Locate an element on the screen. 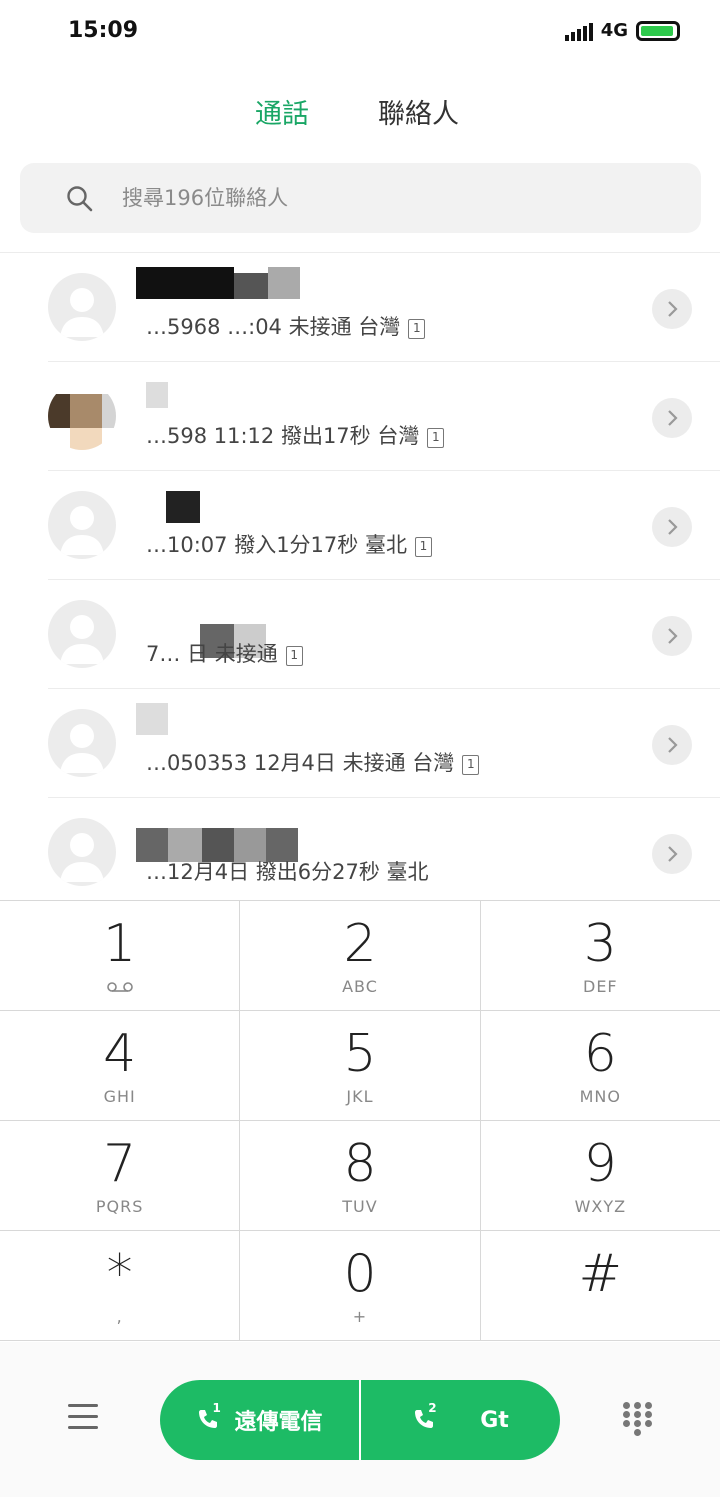 Image resolution: width=720 pixels, height=1497 pixels. key-9: 9 WXYZ is located at coordinates (600, 1175).